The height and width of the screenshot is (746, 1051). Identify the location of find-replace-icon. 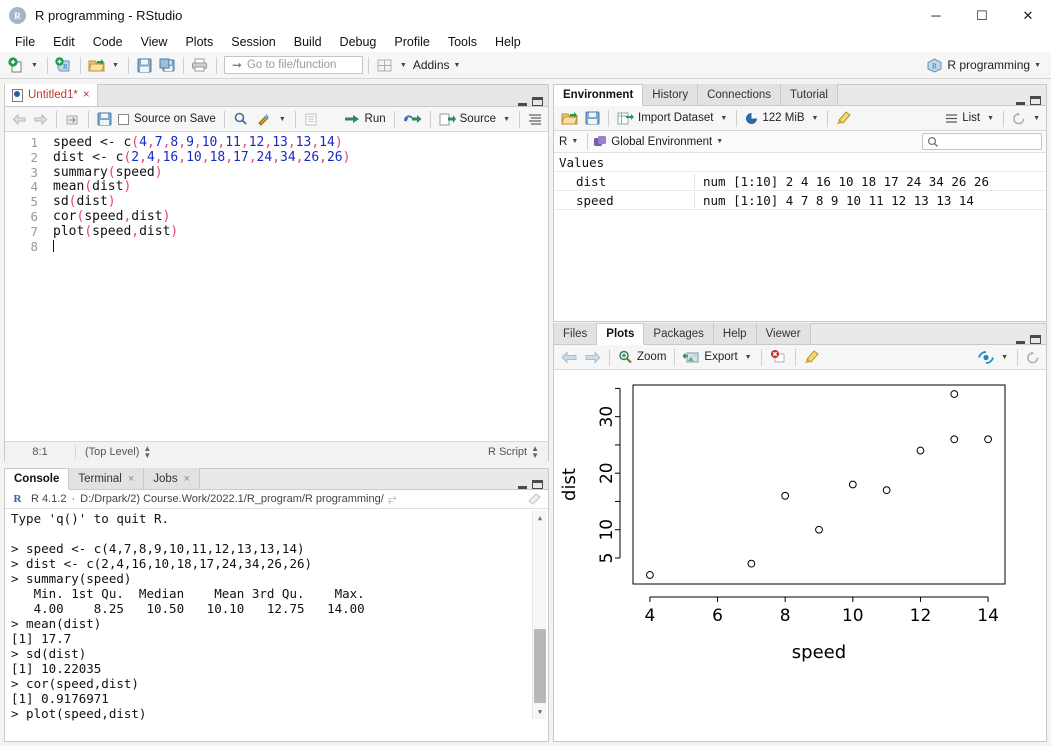
(241, 119).